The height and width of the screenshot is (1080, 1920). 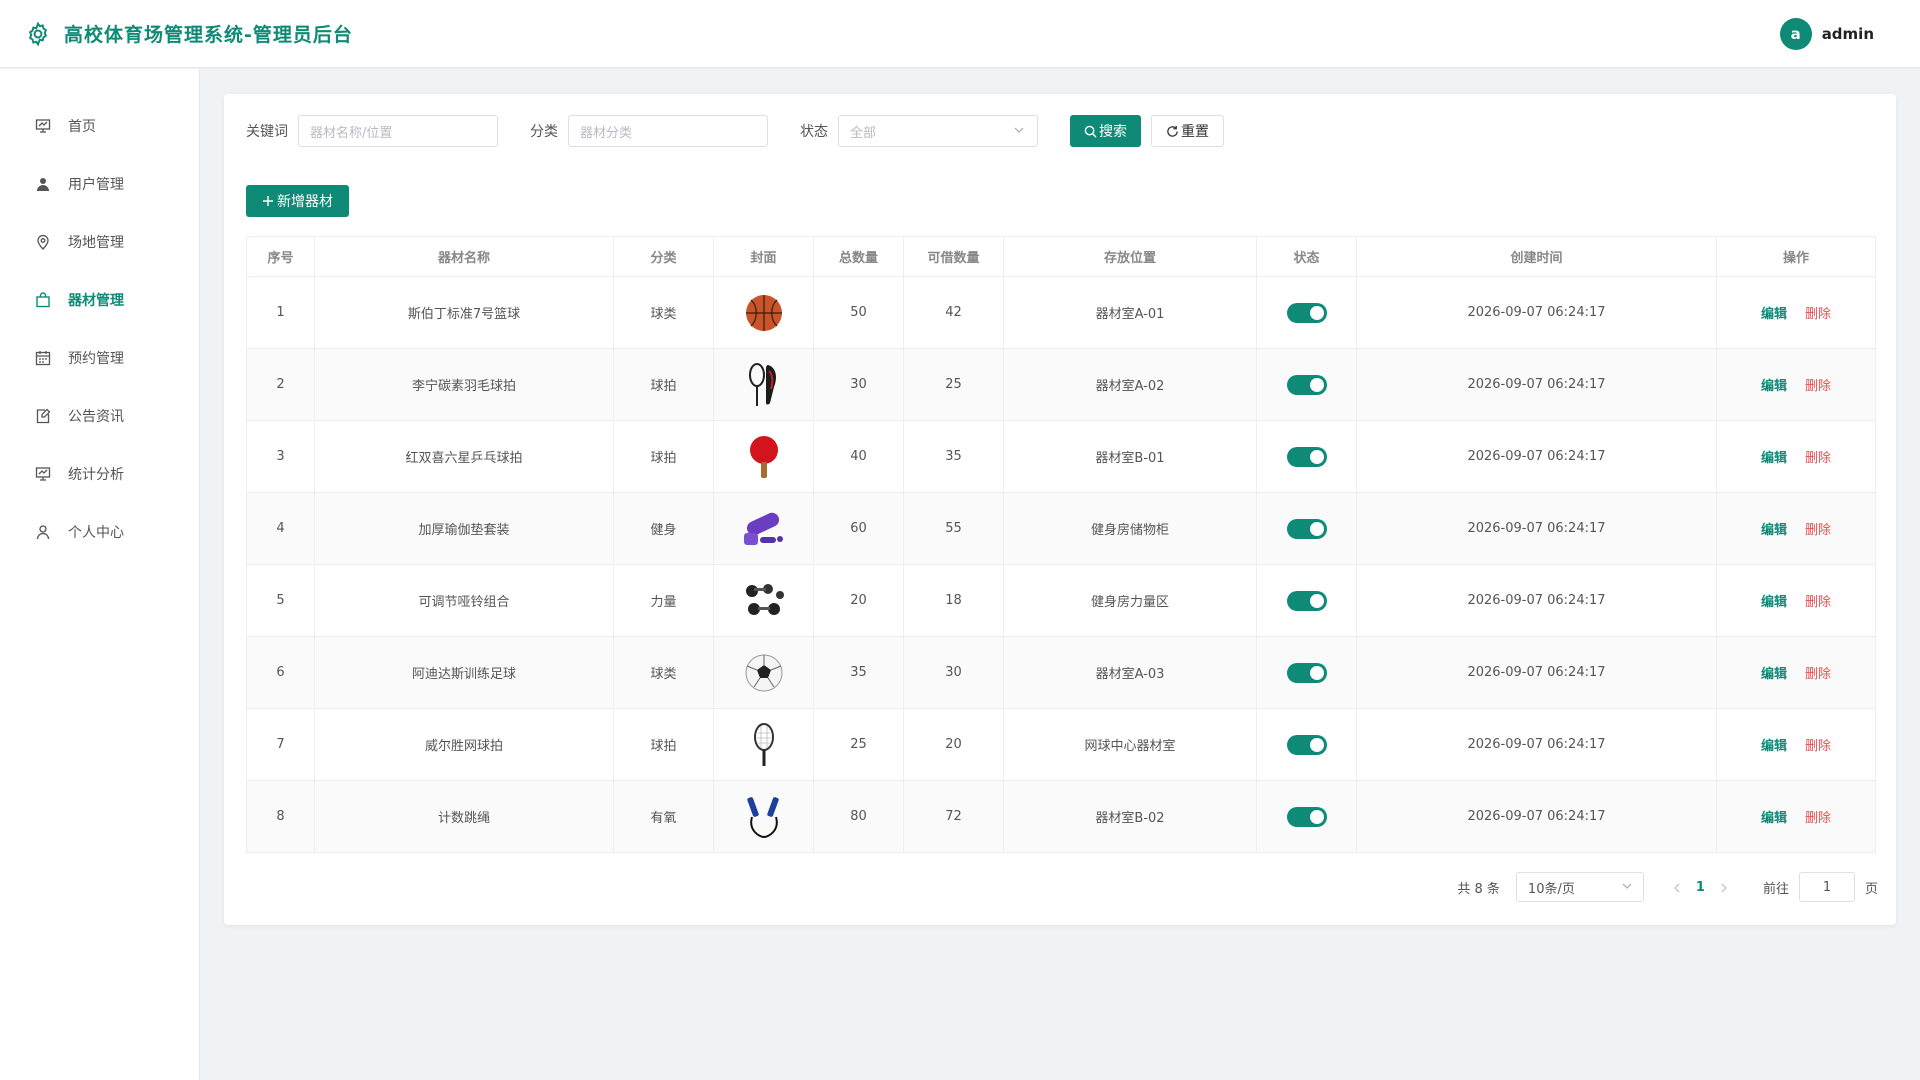 I want to click on page-number-current: 1, so click(x=1700, y=887).